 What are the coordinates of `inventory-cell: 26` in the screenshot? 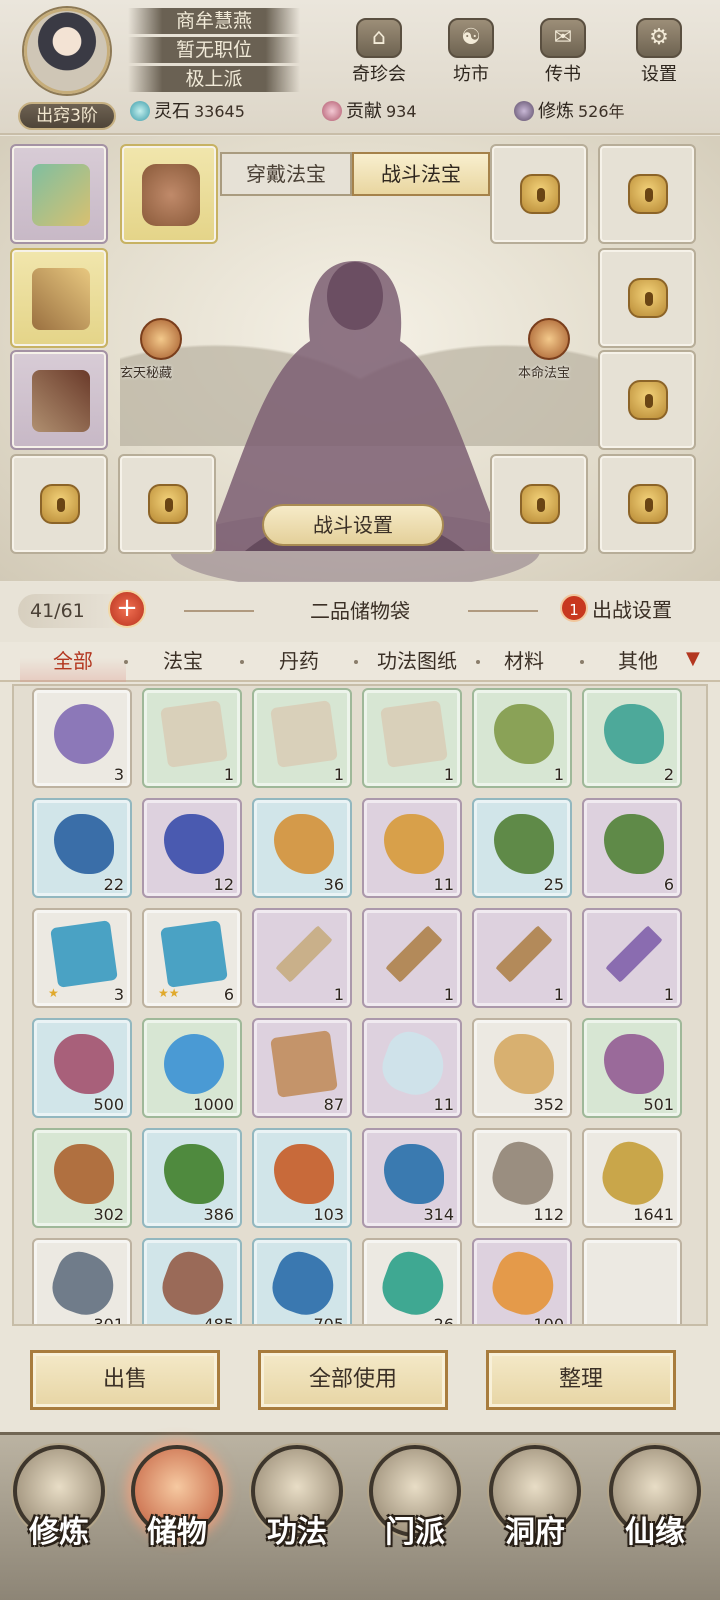 It's located at (412, 1281).